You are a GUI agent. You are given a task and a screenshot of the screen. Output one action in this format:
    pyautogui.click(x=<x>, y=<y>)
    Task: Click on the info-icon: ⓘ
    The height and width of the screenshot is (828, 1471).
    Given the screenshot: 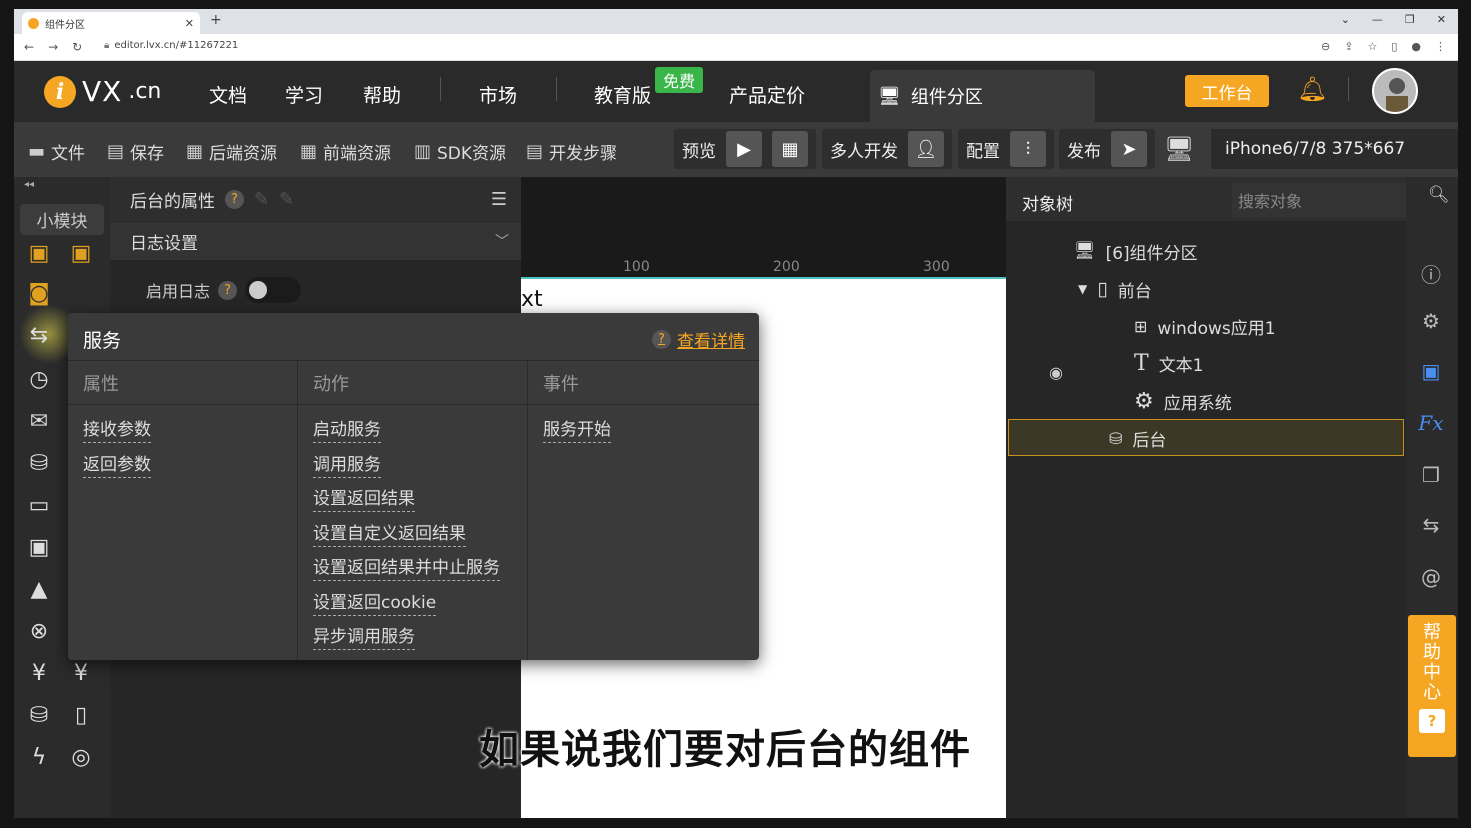 What is the action you would take?
    pyautogui.click(x=1431, y=273)
    